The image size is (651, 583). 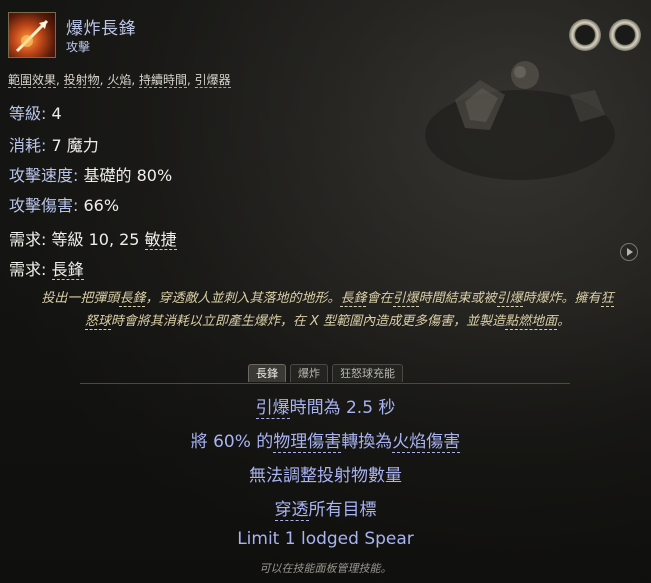 What do you see at coordinates (44, 175) in the screenshot?
I see `stat-label: 攻擊速度:` at bounding box center [44, 175].